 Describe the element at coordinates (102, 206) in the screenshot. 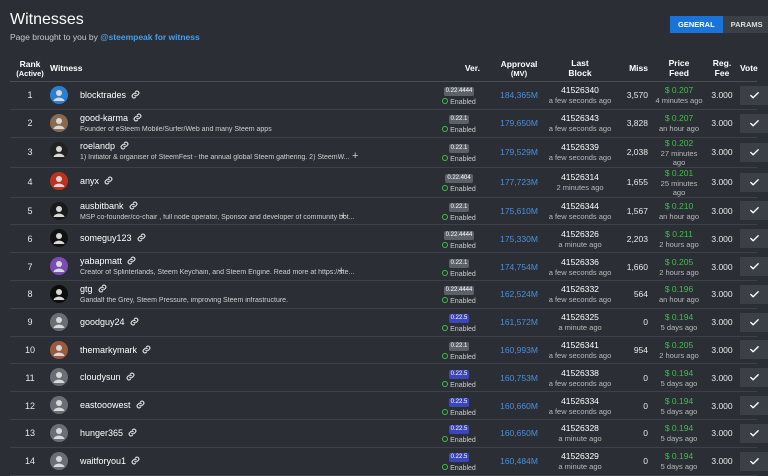

I see `witness-name-text: ausbitbank` at that location.